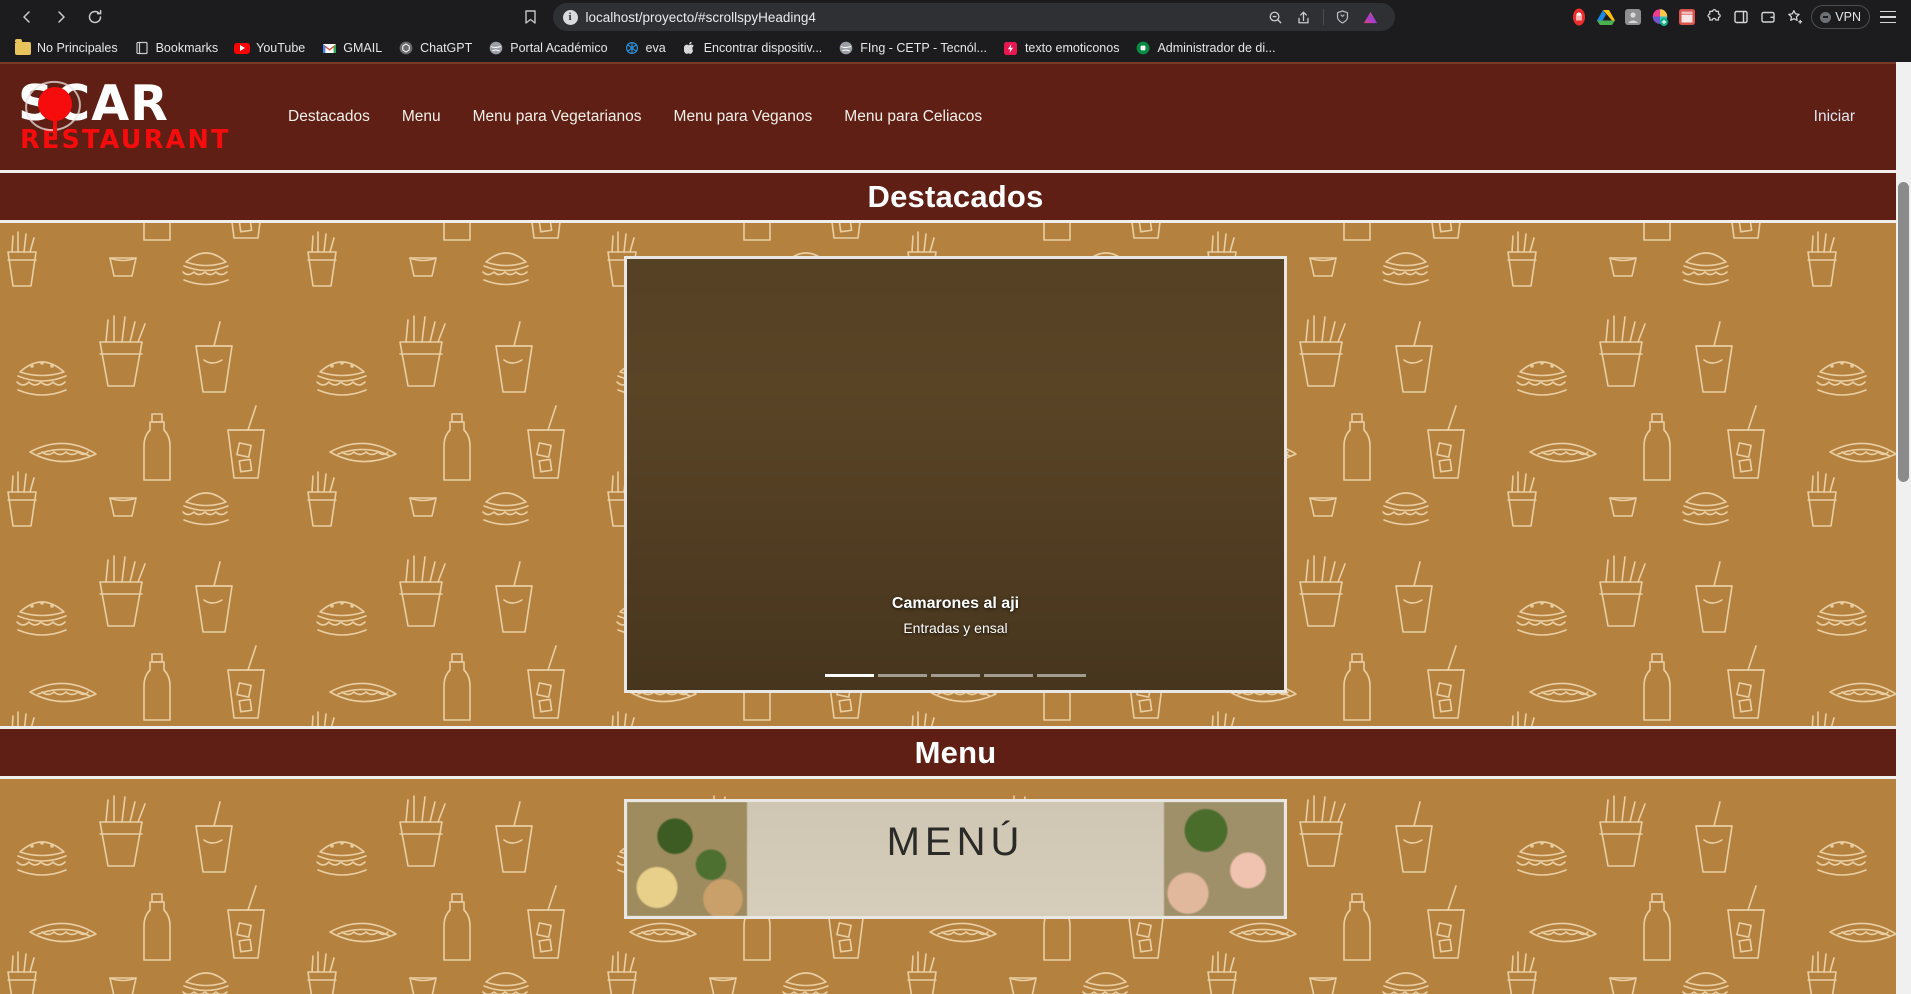 This screenshot has width=1911, height=994. I want to click on carousel-slide-subtitle: Entradas y ensal, so click(955, 628).